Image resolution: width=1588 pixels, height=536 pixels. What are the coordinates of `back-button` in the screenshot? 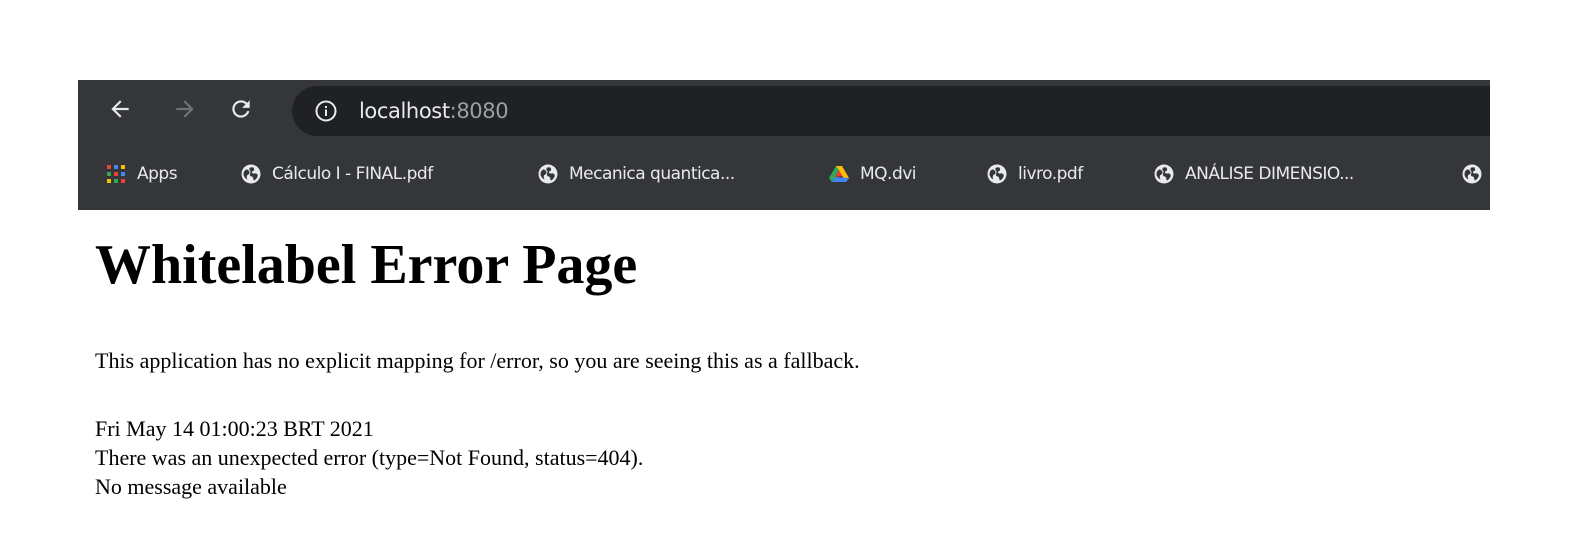 It's located at (120, 109).